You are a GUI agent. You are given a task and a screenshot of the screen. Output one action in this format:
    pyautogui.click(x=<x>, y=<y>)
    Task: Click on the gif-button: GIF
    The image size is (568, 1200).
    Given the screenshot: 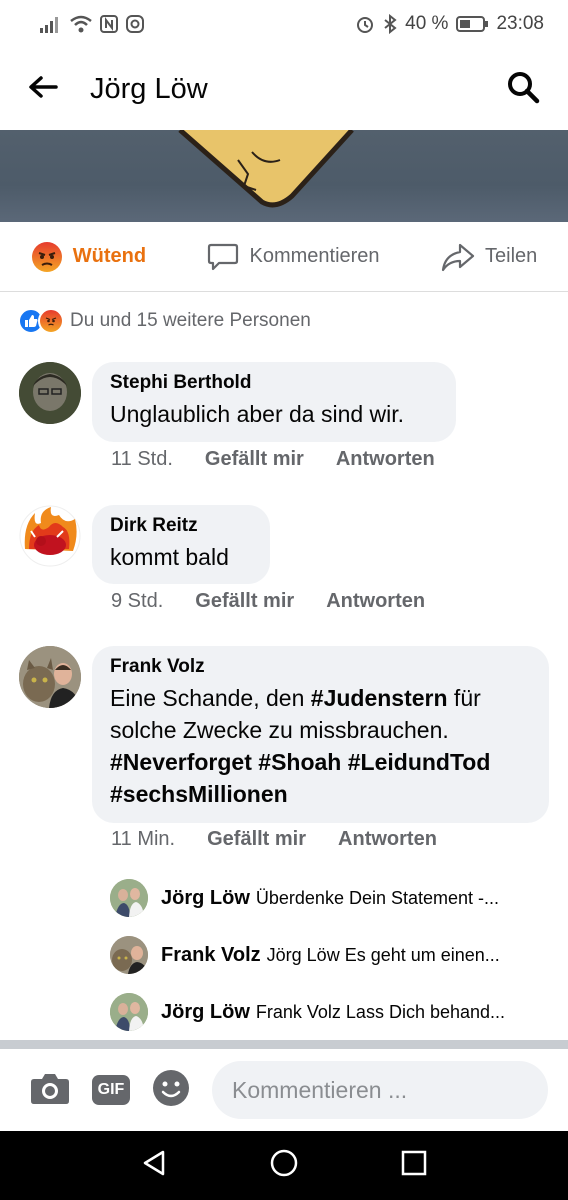 What is the action you would take?
    pyautogui.click(x=111, y=1090)
    